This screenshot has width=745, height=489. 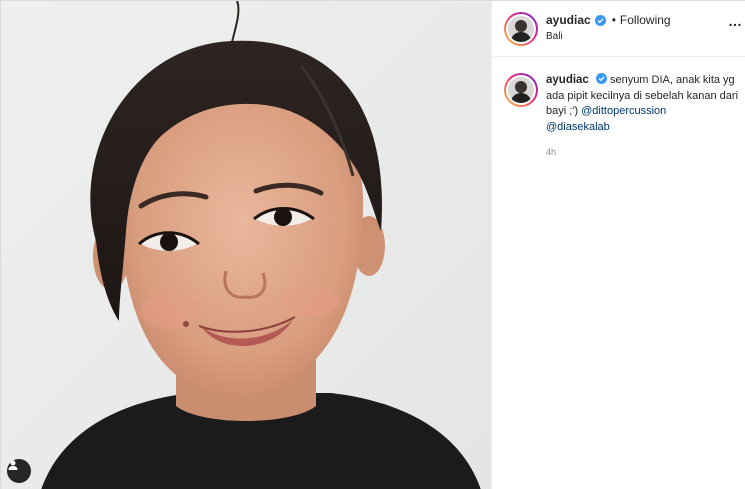 I want to click on author-line: ayudiac • Following, so click(x=608, y=20).